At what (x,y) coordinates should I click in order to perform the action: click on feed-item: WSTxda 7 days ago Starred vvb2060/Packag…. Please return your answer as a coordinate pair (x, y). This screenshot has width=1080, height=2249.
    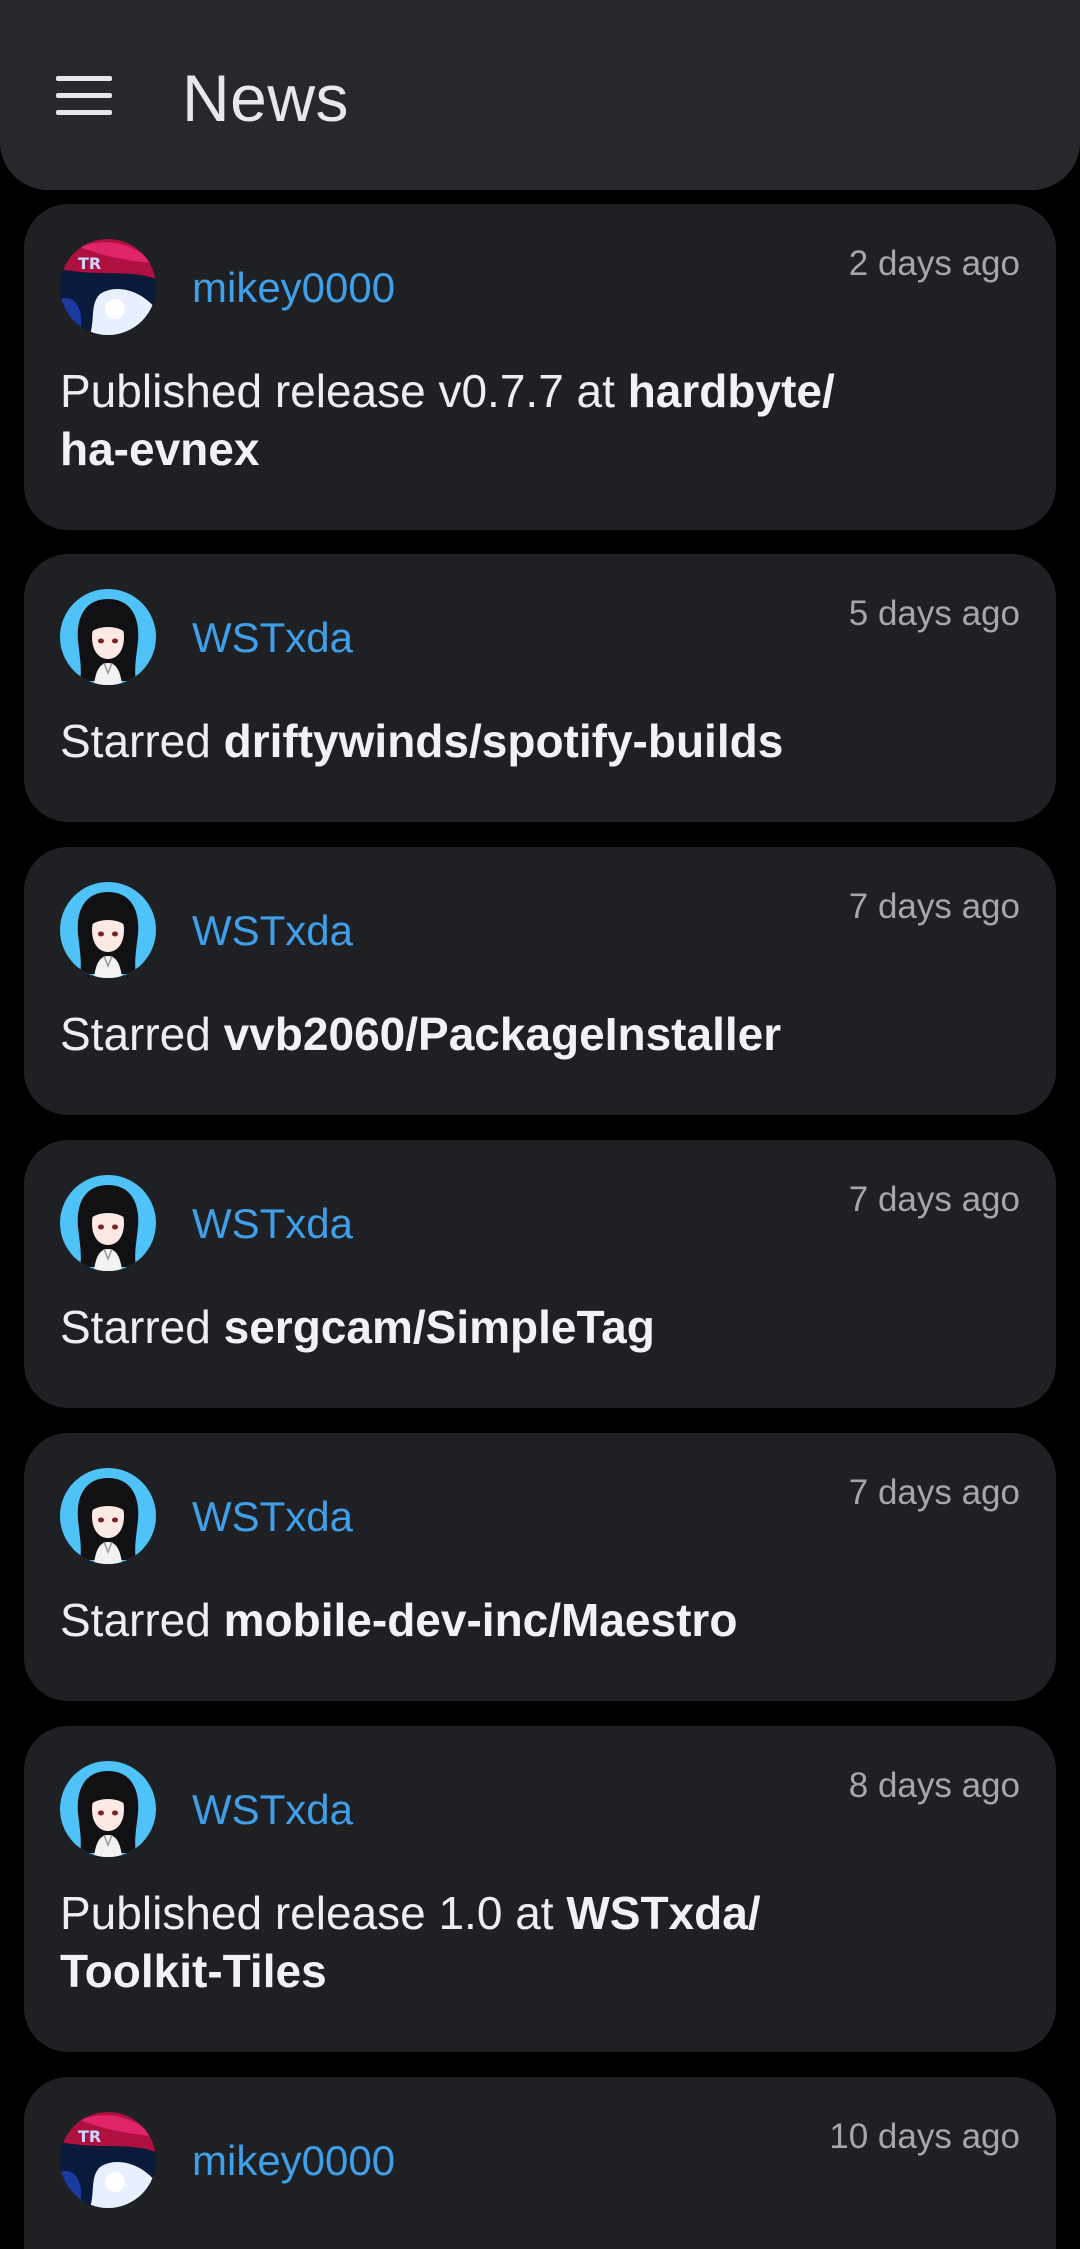
    Looking at the image, I should click on (540, 981).